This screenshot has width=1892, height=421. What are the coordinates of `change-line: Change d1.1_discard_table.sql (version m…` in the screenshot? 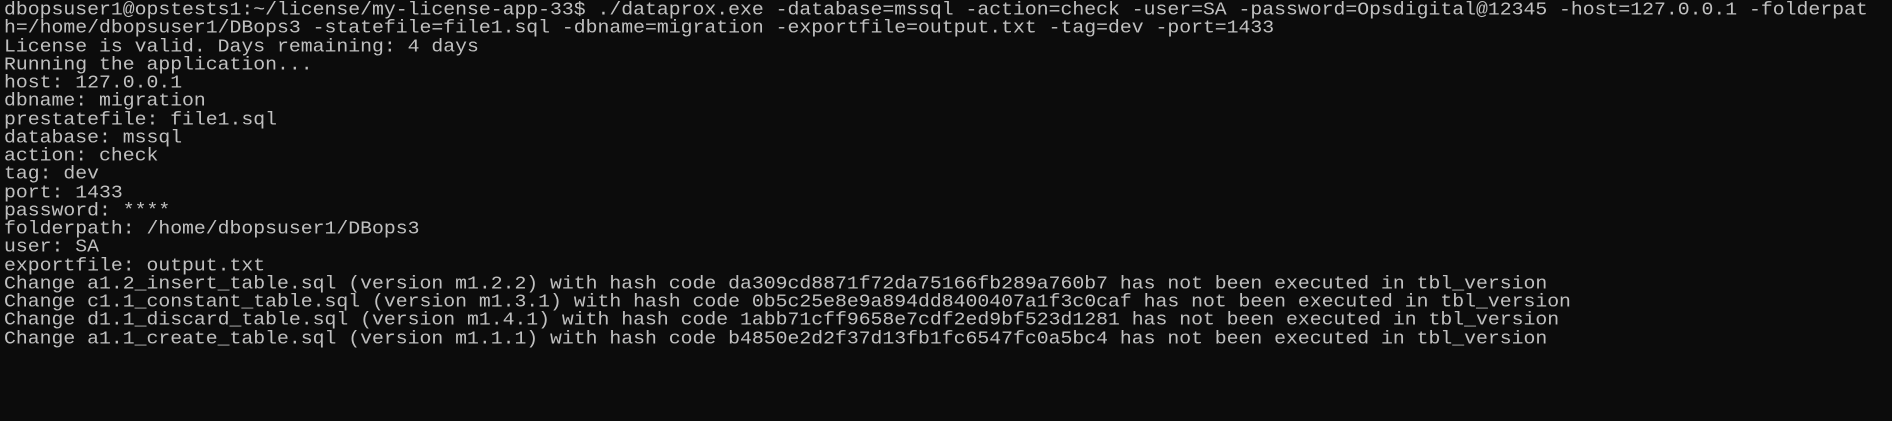 It's located at (782, 320).